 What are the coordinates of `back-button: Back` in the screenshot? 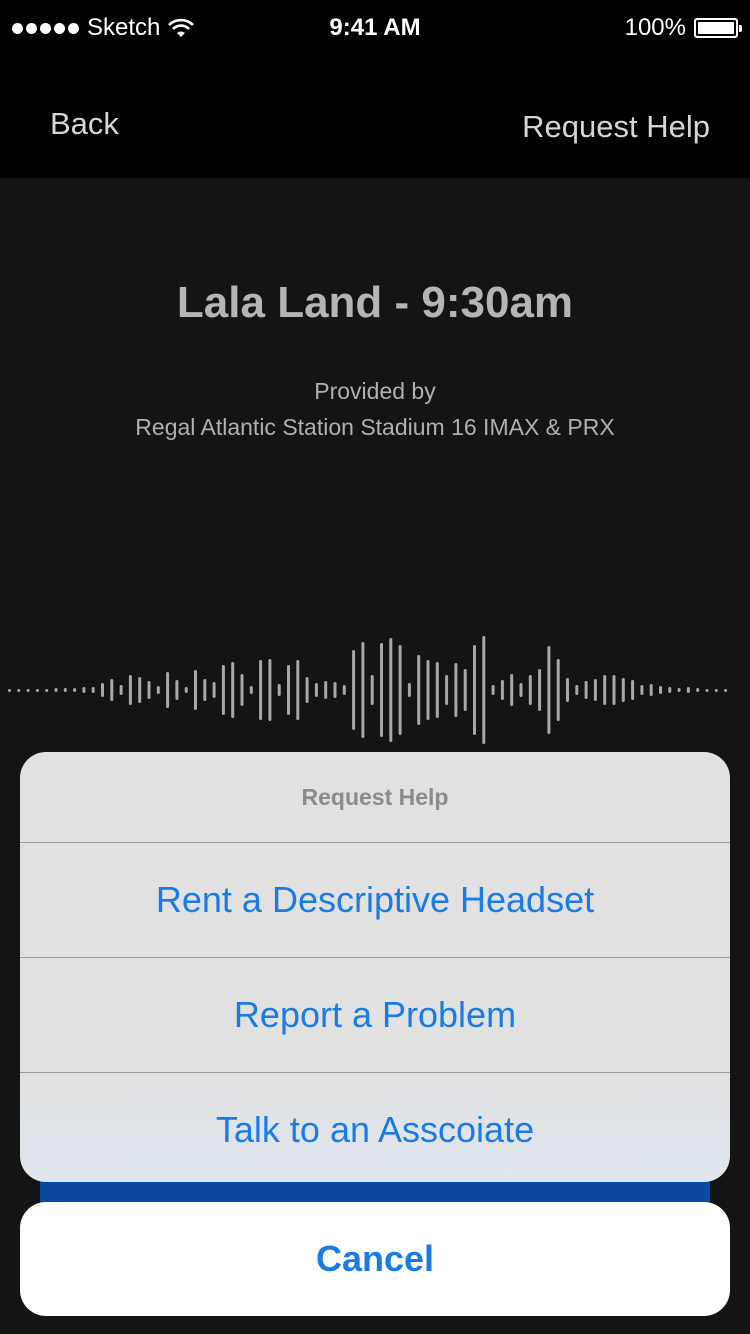 It's located at (84, 124).